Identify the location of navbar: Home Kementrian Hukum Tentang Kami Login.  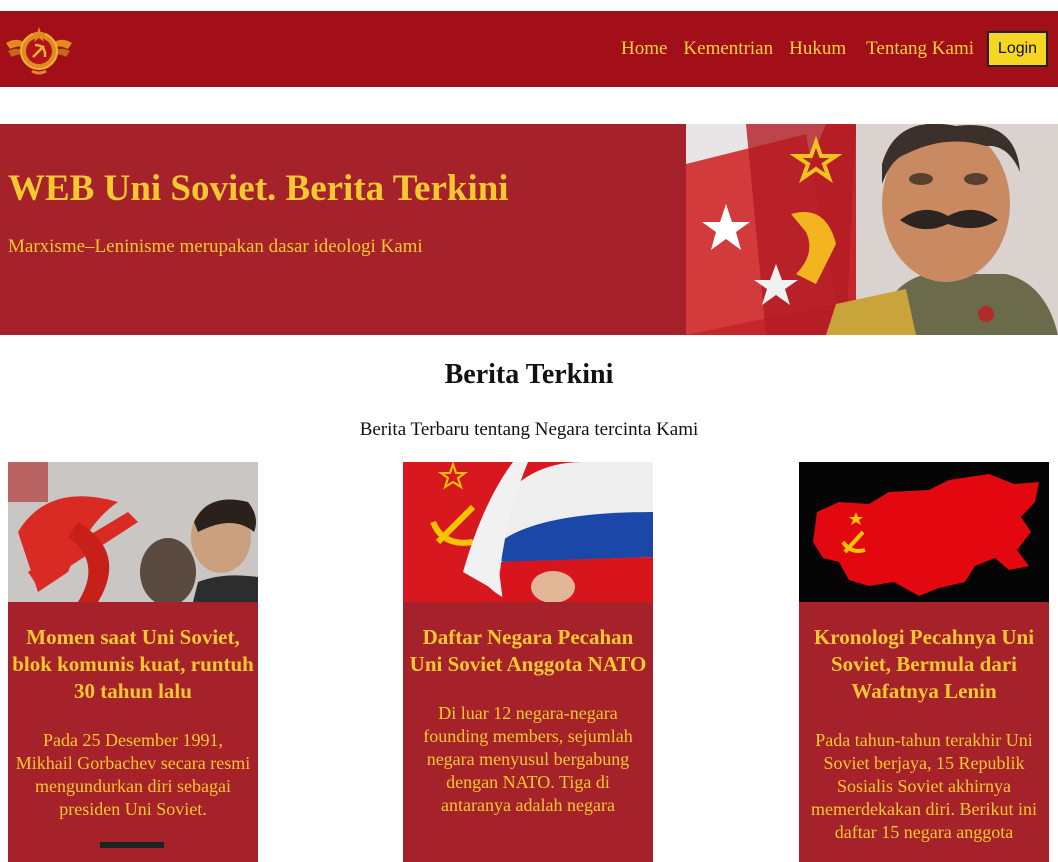
(529, 49).